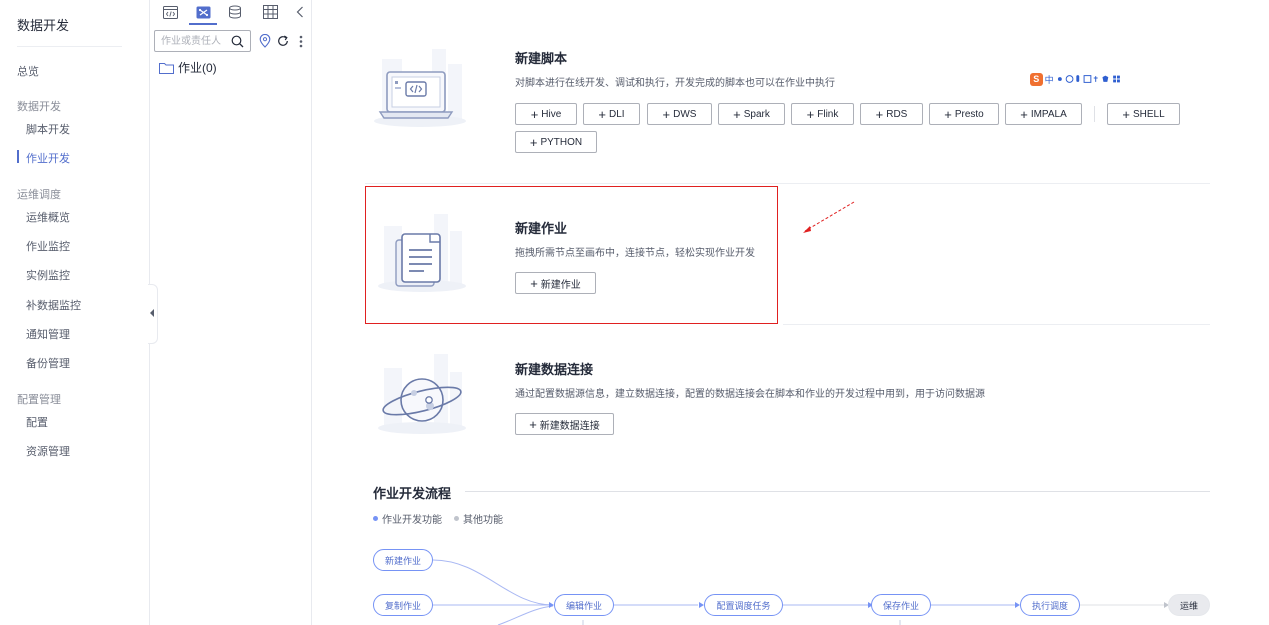  I want to click on ime-lang: 中, so click(1049, 79).